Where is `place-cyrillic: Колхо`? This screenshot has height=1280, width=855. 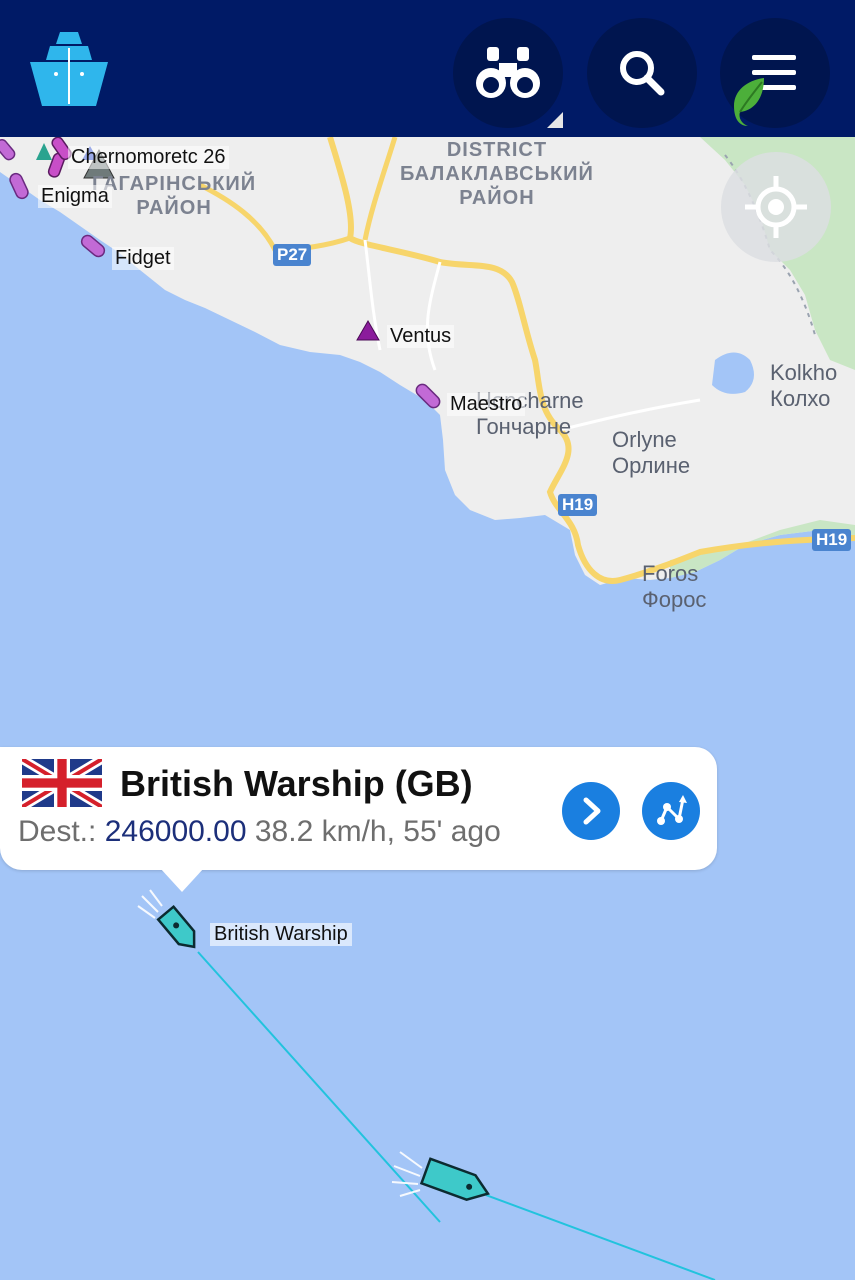
place-cyrillic: Колхо is located at coordinates (800, 398).